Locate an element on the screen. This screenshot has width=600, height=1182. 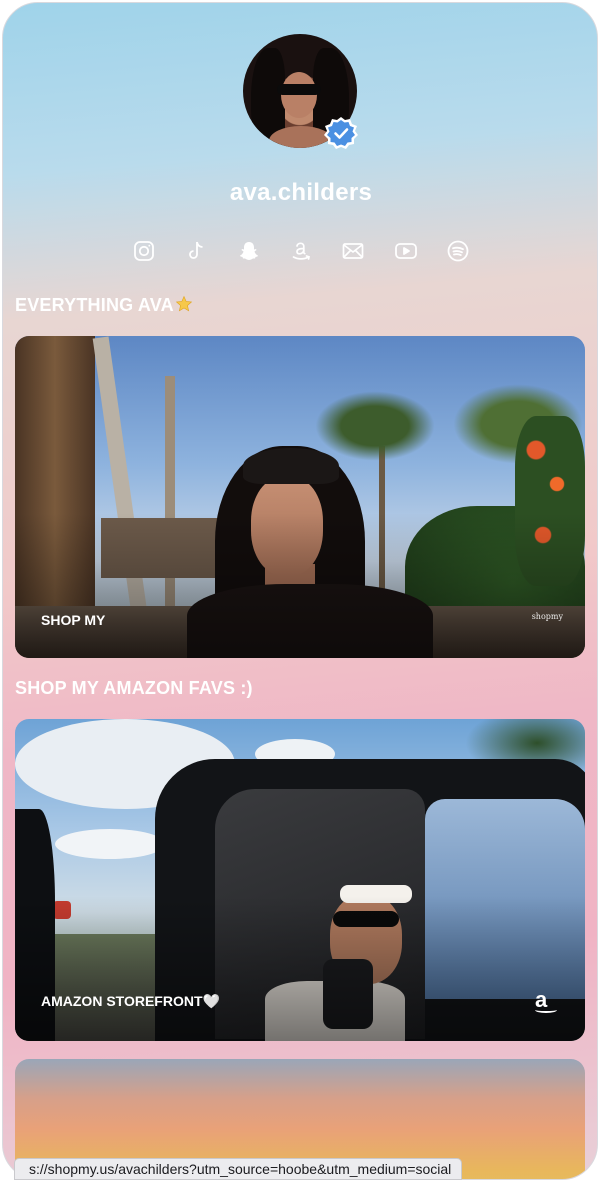
email-icon is located at coordinates (353, 251).